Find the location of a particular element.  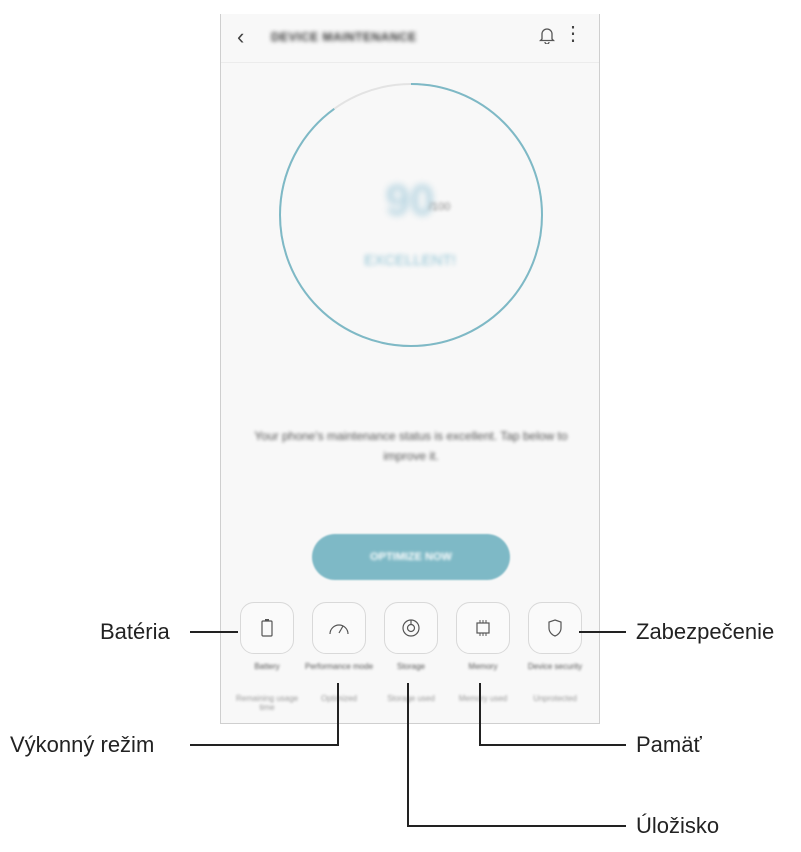

leader-vykonny-rezim is located at coordinates (264, 714).